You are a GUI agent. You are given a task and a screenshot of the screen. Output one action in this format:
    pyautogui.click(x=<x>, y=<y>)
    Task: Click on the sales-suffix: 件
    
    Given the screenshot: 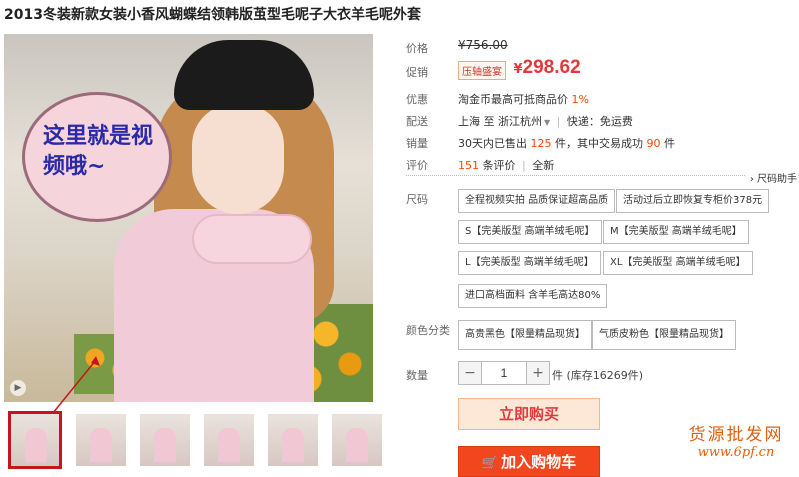 What is the action you would take?
    pyautogui.click(x=669, y=143)
    